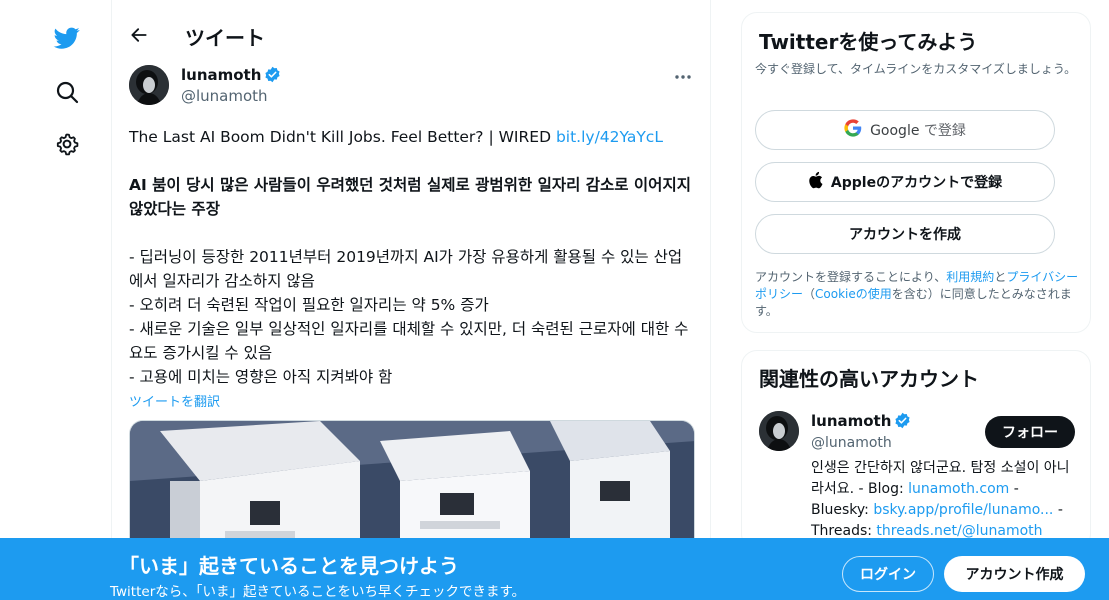 The height and width of the screenshot is (600, 1109). I want to click on left-nav, so click(56, 300).